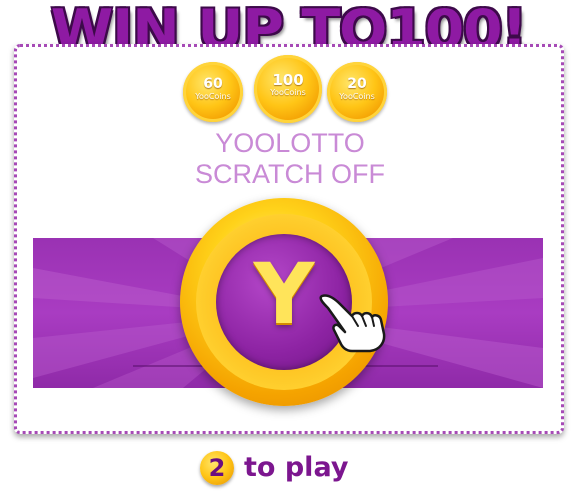  Describe the element at coordinates (352, 323) in the screenshot. I see `pointing-hand-cursor-icon` at that location.